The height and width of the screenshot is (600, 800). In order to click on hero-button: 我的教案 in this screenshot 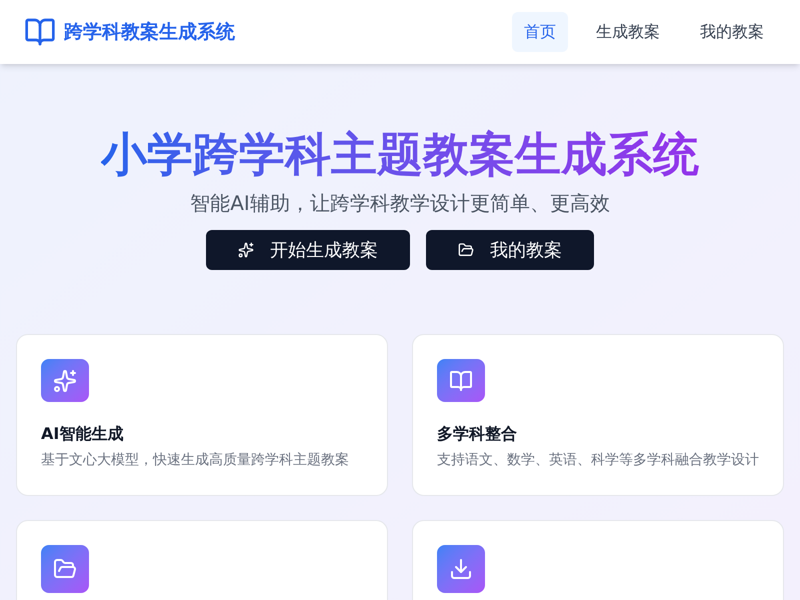, I will do `click(510, 250)`.